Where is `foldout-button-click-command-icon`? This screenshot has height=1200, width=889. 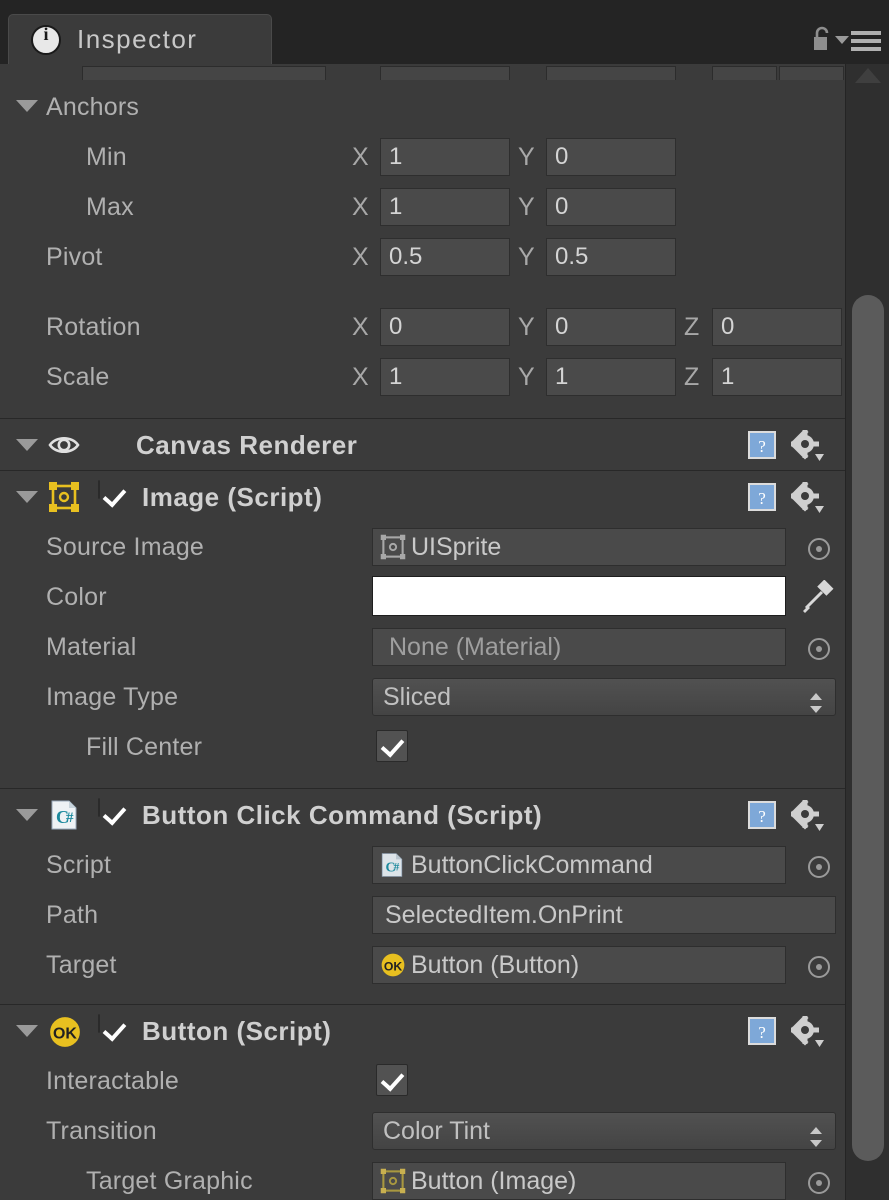 foldout-button-click-command-icon is located at coordinates (27, 815).